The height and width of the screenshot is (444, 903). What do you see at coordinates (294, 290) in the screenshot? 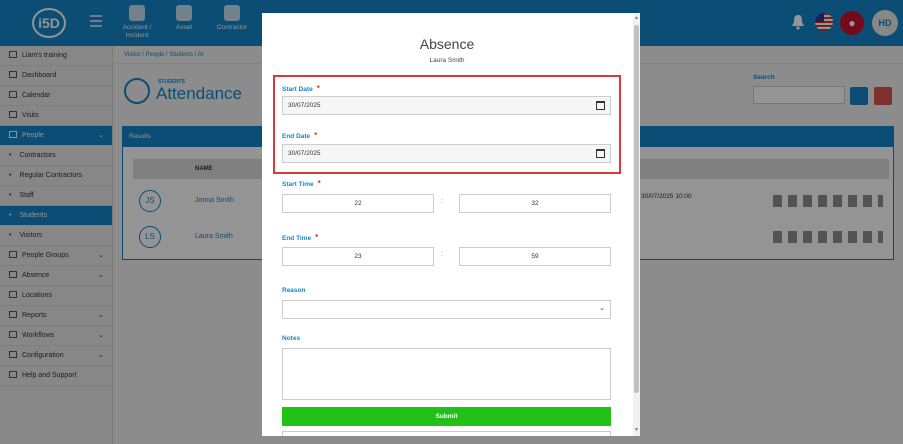
I see `reason-label: Reason` at bounding box center [294, 290].